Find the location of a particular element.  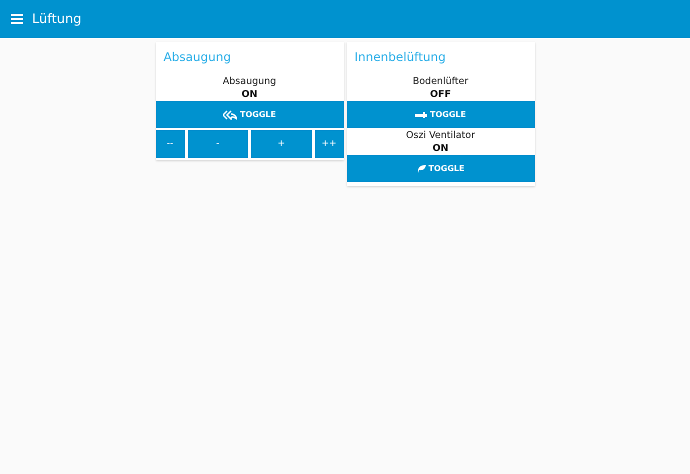

step-button: ++ is located at coordinates (329, 144).